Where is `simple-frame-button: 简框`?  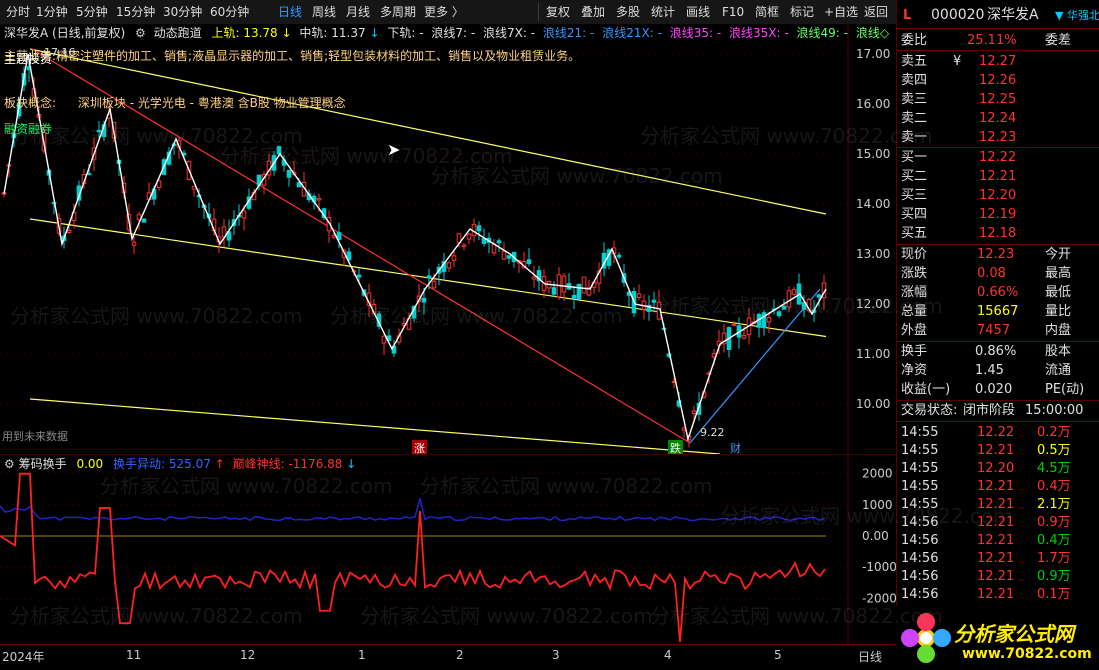 simple-frame-button: 简框 is located at coordinates (767, 12).